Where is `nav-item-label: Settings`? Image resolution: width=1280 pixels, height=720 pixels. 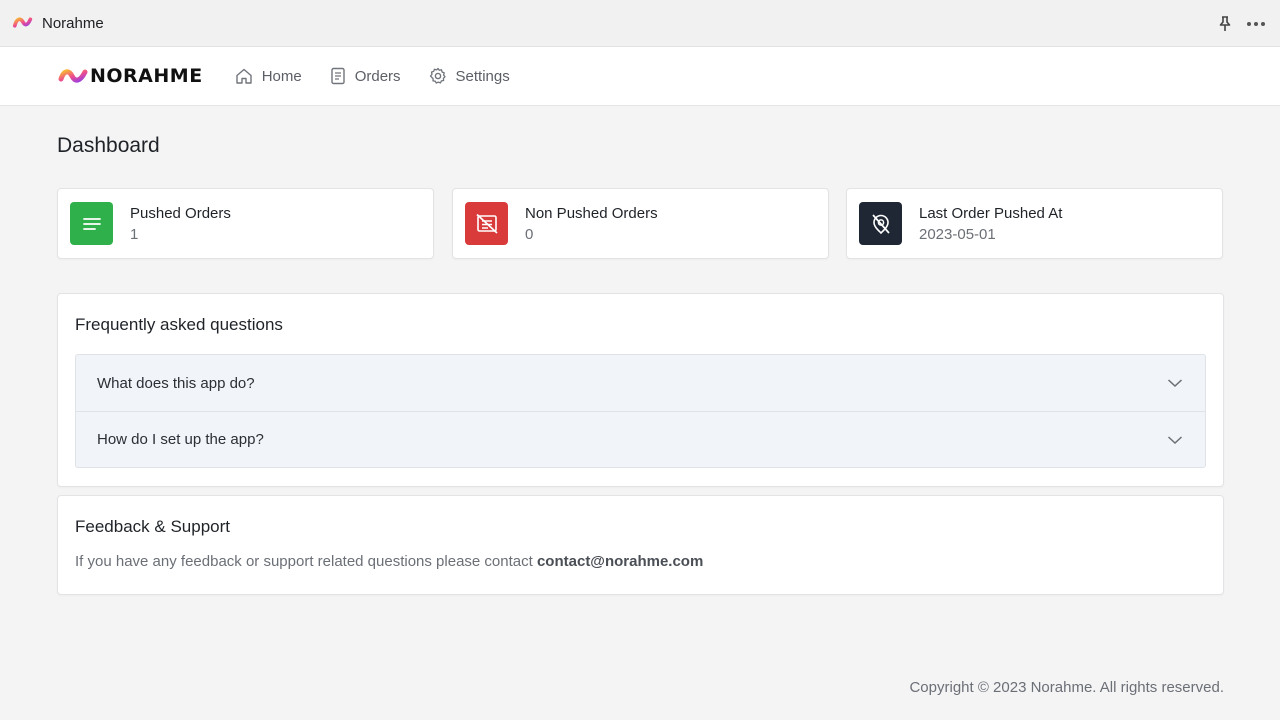 nav-item-label: Settings is located at coordinates (482, 76).